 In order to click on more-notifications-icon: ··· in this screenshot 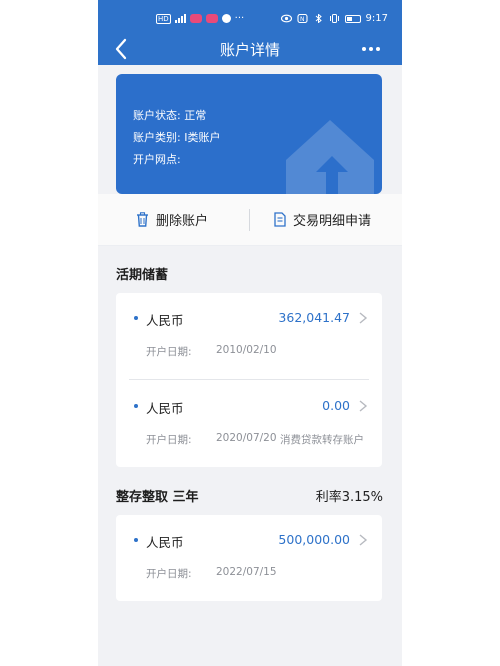, I will do `click(239, 18)`.